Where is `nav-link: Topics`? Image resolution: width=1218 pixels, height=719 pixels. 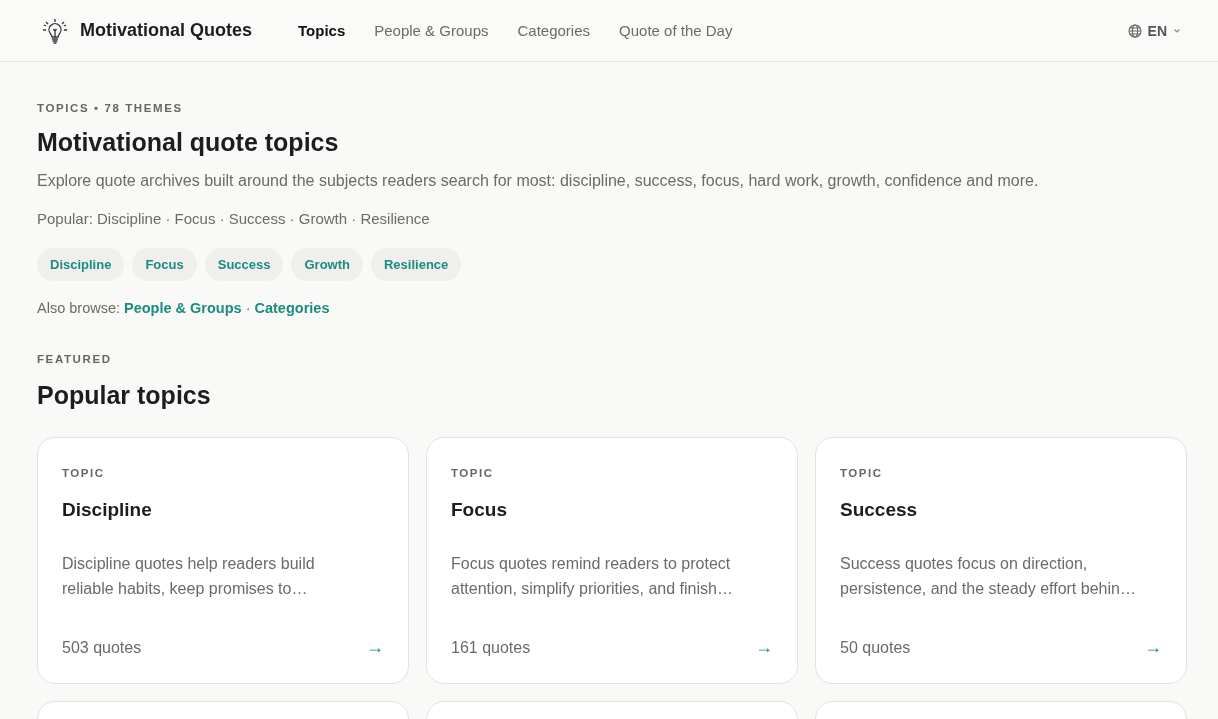 nav-link: Topics is located at coordinates (322, 30).